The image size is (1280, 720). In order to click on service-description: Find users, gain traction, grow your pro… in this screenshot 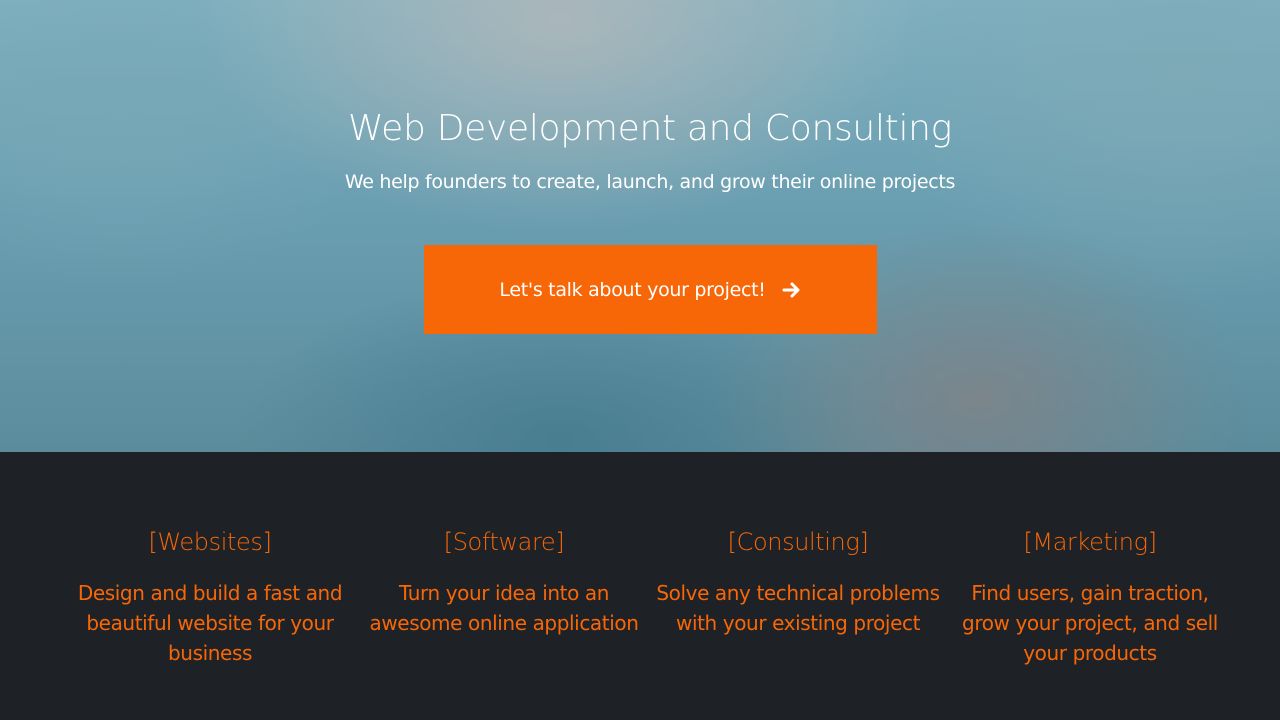, I will do `click(1090, 623)`.